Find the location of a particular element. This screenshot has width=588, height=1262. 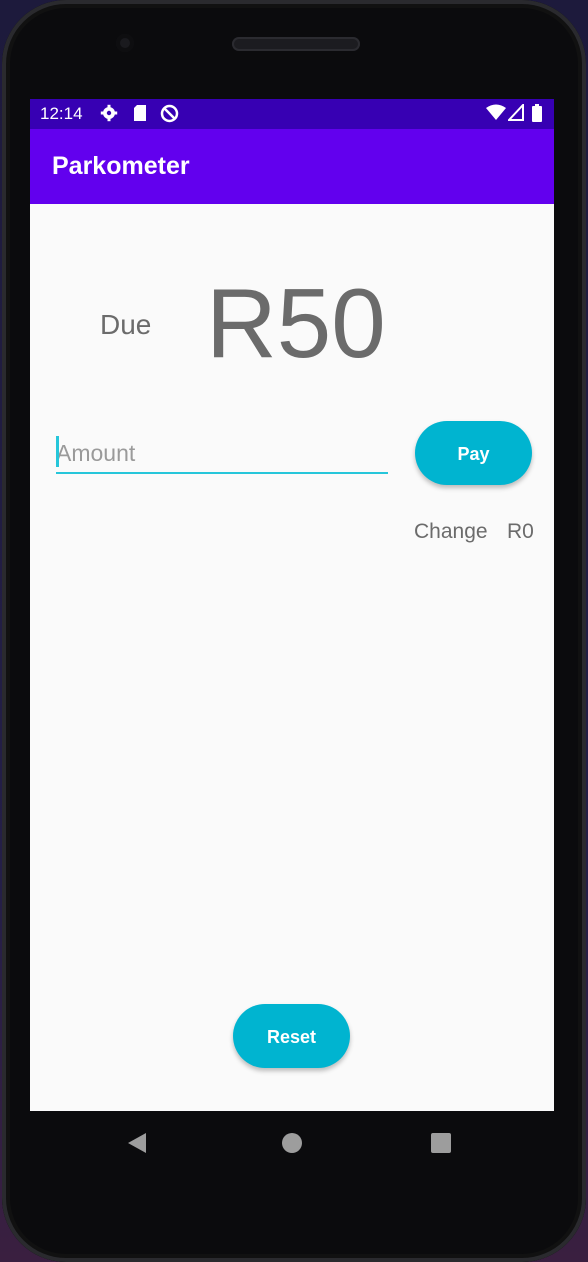

reset-button: Reset is located at coordinates (291, 1036).